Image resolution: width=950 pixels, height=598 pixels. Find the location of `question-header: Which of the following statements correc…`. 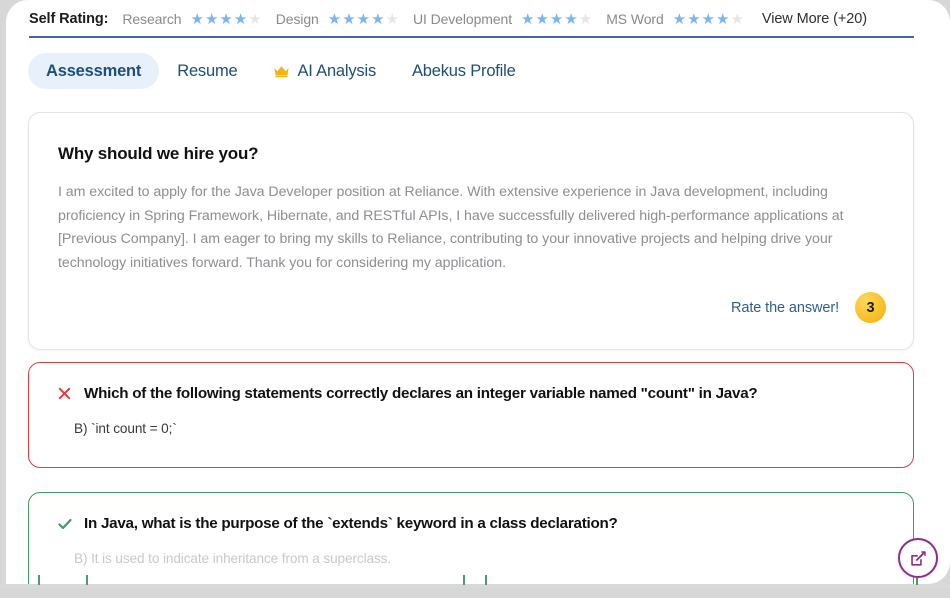

question-header: Which of the following statements correc… is located at coordinates (407, 393).